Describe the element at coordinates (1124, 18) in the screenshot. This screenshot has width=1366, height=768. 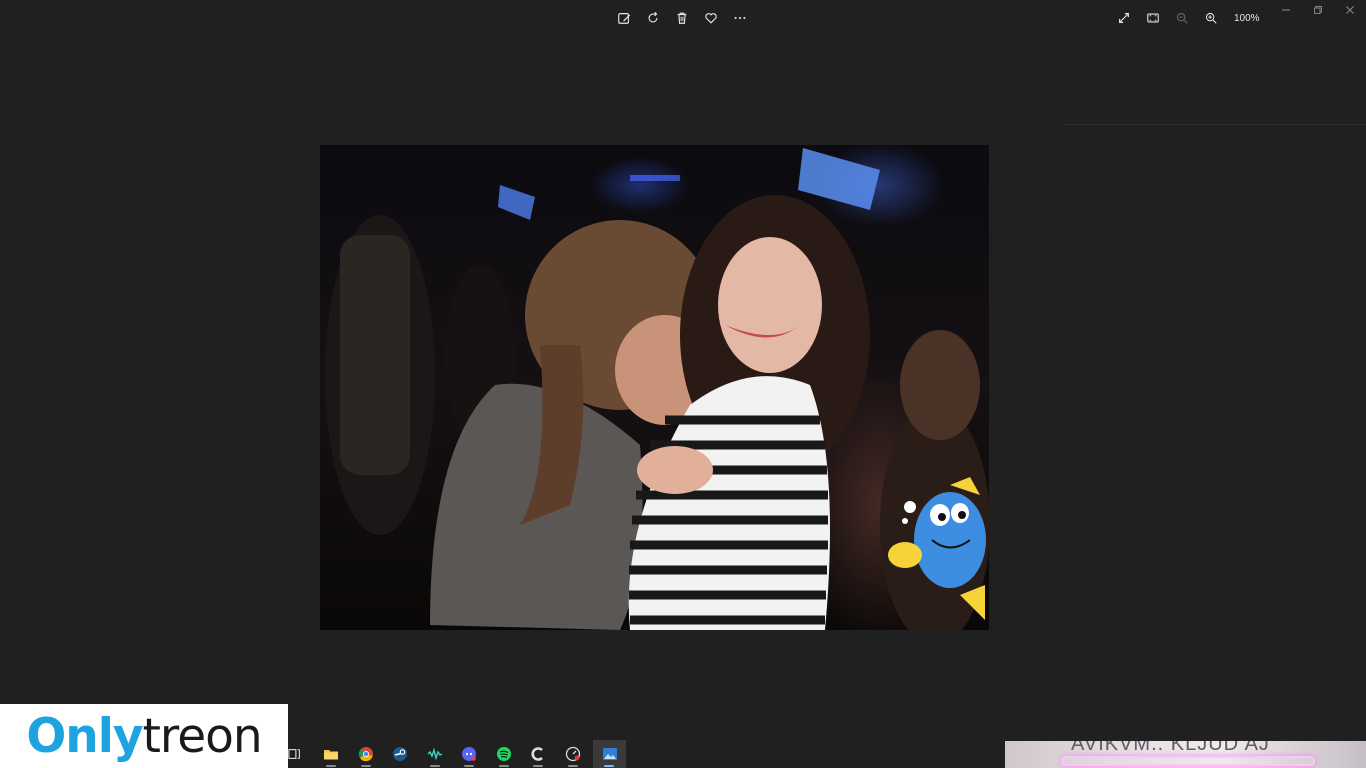
I see `fullscreen-icon` at that location.